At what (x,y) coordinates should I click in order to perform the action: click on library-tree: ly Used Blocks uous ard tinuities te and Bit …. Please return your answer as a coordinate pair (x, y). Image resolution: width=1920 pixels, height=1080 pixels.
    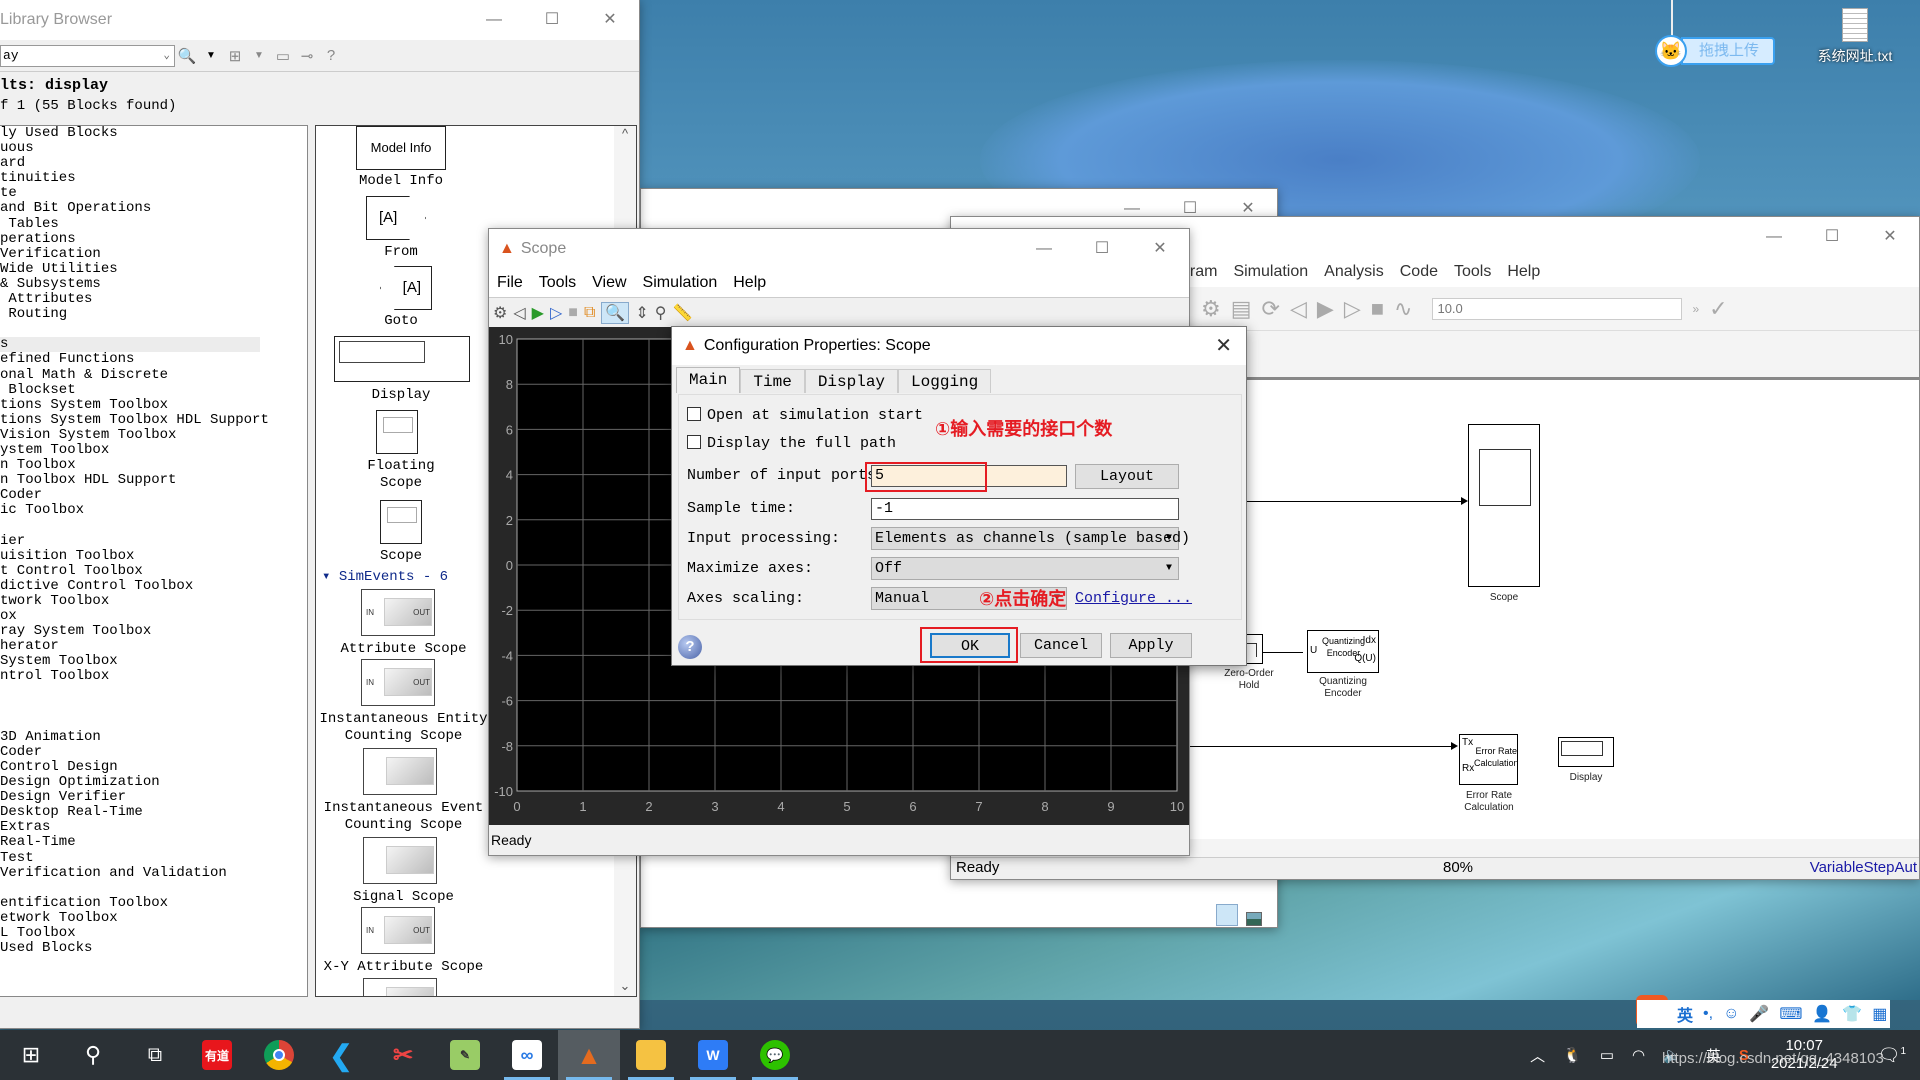
    Looking at the image, I should click on (154, 561).